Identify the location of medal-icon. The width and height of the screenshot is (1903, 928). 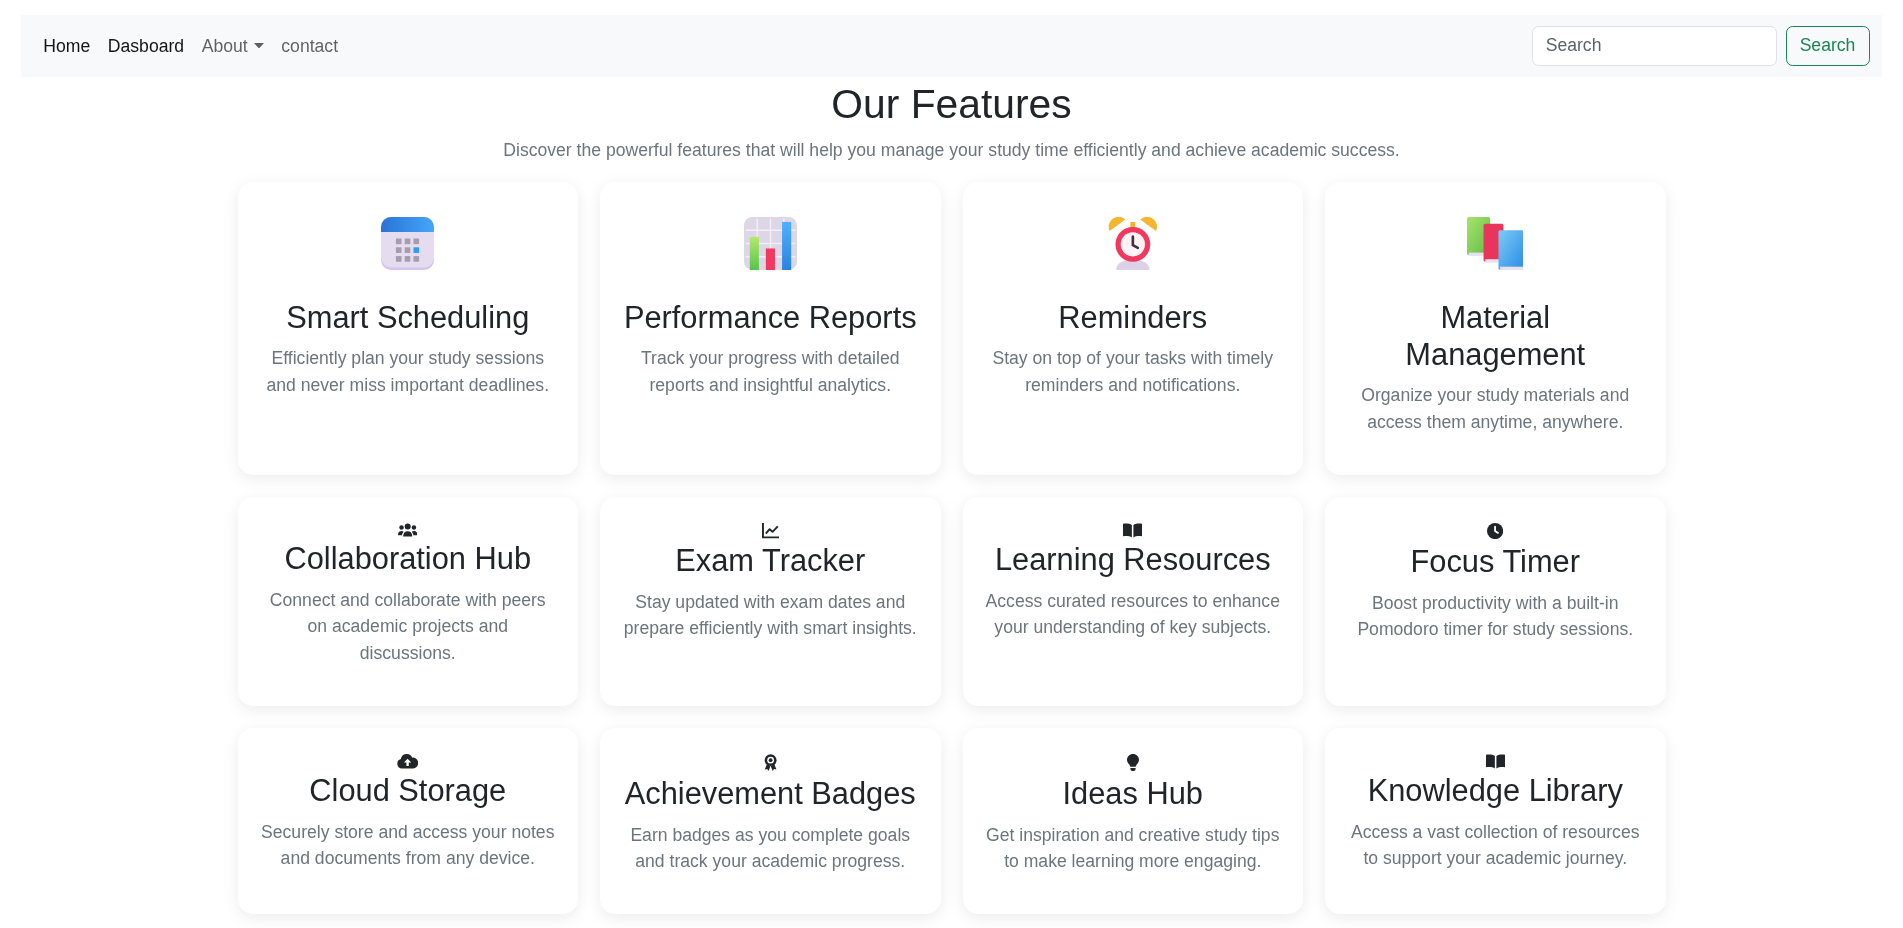
(770, 763).